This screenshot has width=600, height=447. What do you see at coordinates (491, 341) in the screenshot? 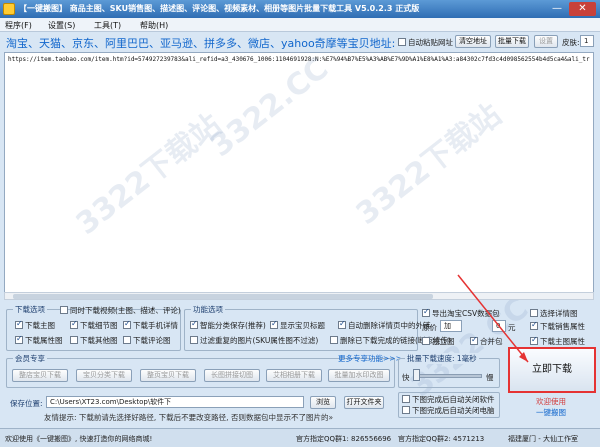
I see `merge-package-label: 合并包` at bounding box center [491, 341].